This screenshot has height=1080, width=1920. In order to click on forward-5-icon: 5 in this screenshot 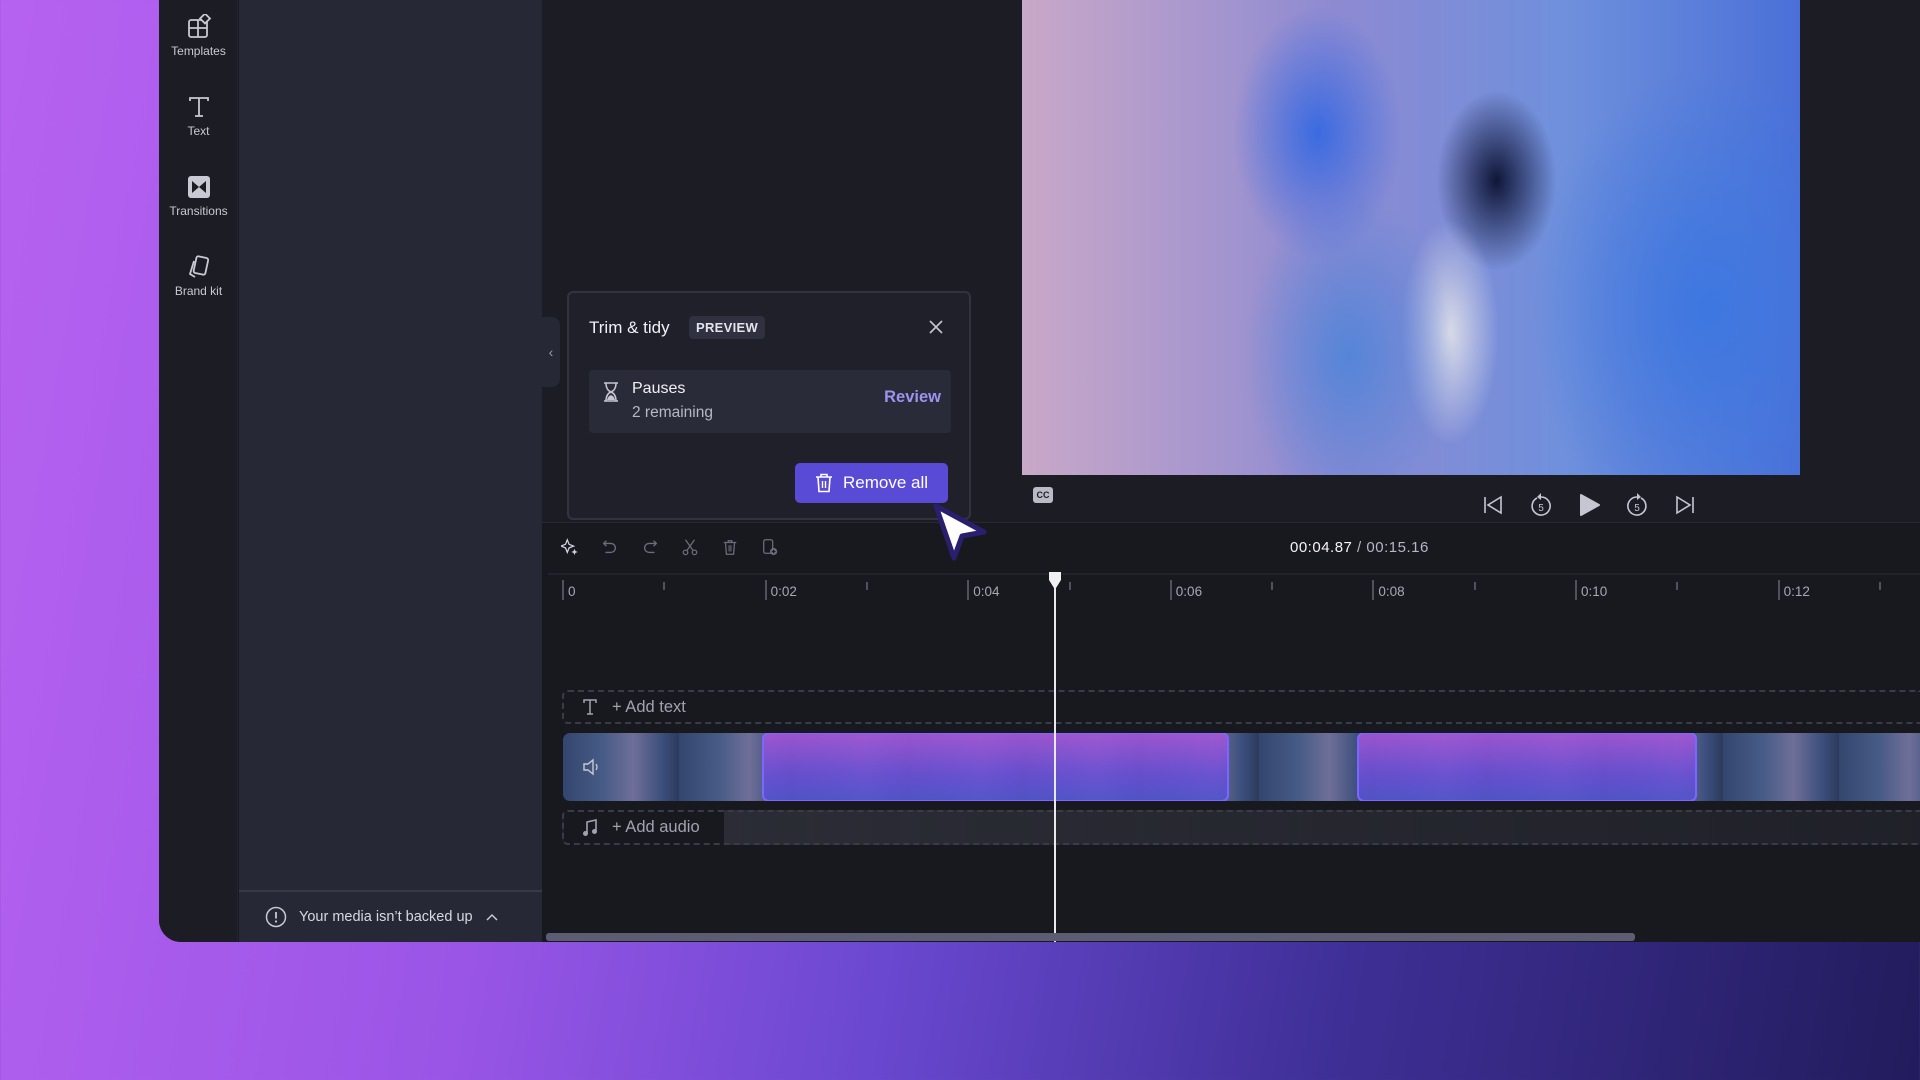, I will do `click(1637, 504)`.